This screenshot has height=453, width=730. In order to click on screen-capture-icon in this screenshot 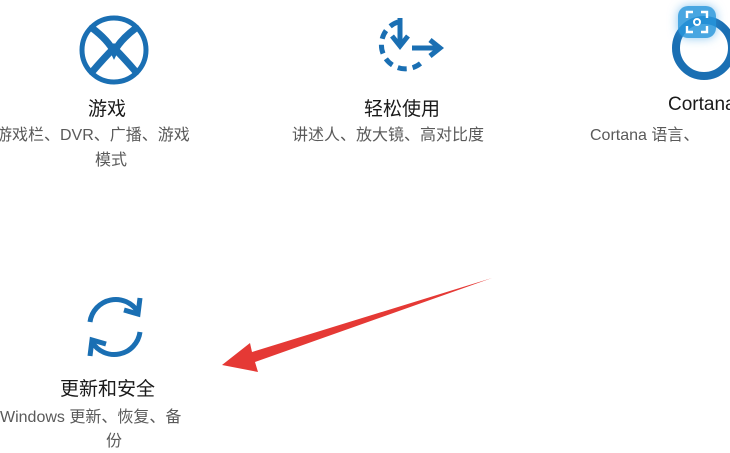, I will do `click(697, 22)`.